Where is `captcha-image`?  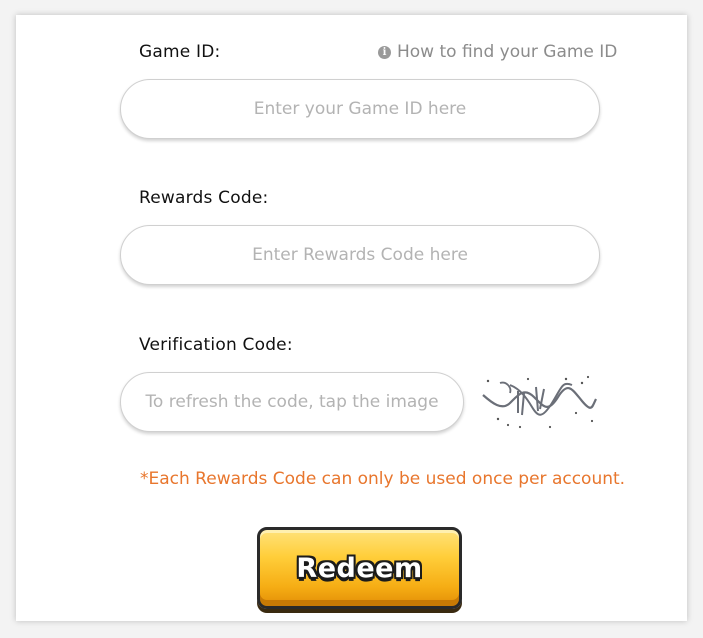 captcha-image is located at coordinates (539, 403).